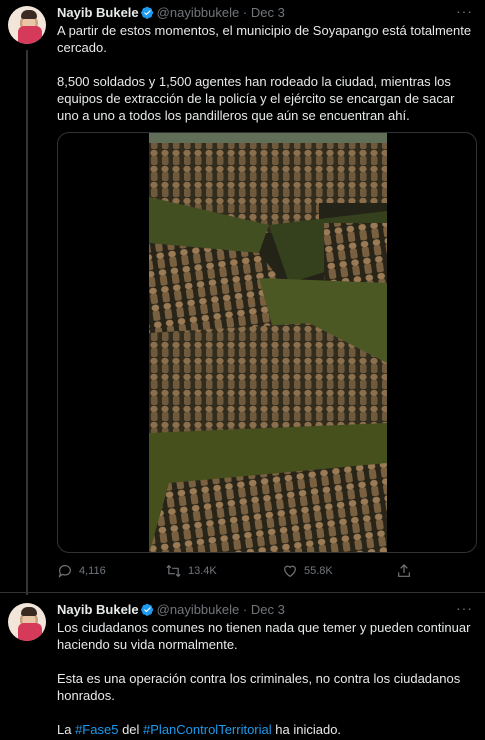 The height and width of the screenshot is (740, 485). What do you see at coordinates (27, 322) in the screenshot?
I see `thread-connector` at bounding box center [27, 322].